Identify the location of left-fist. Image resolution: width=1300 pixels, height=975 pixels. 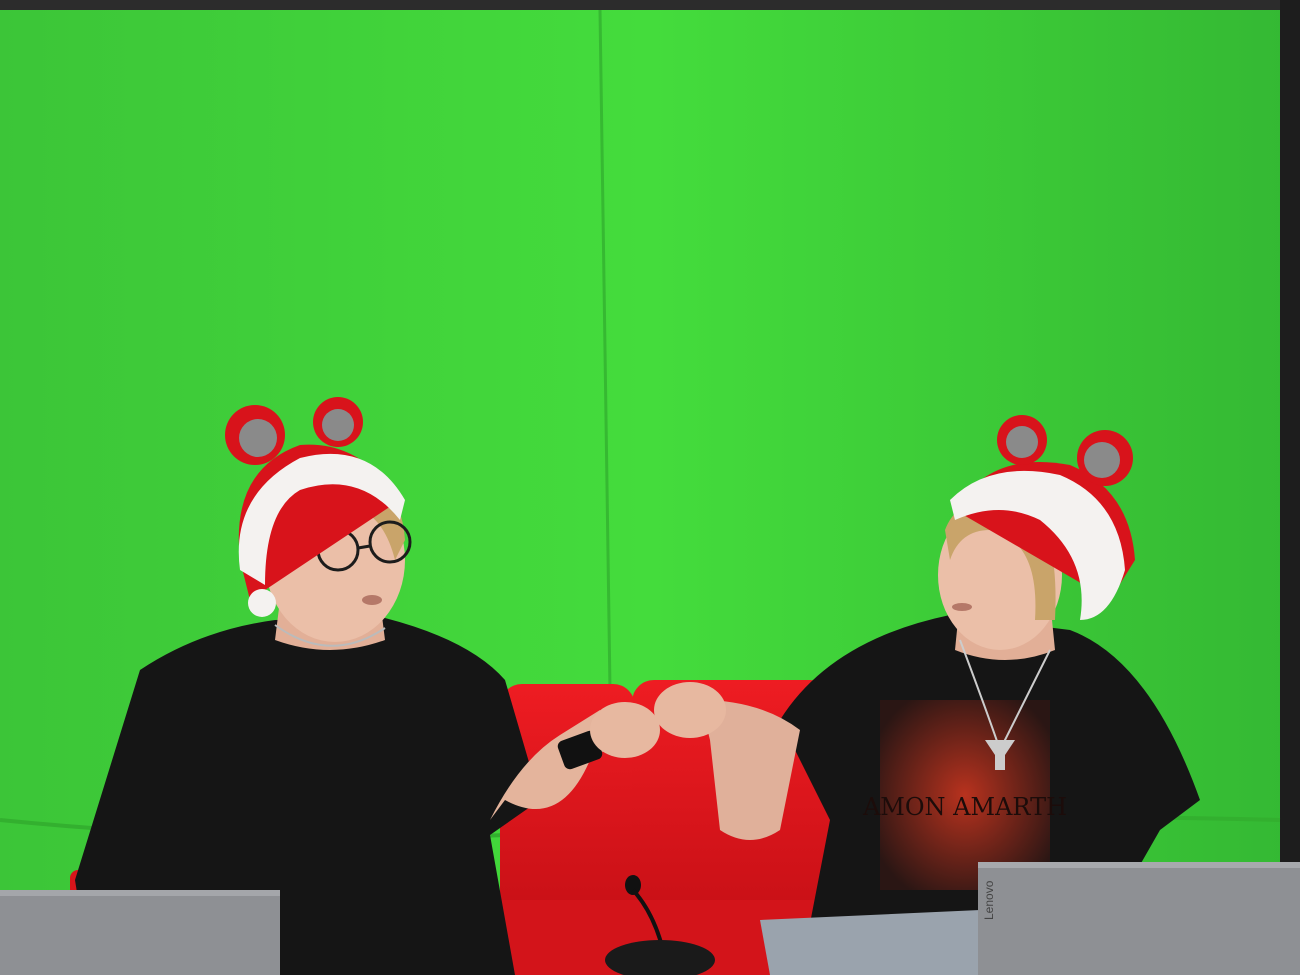
(625, 730).